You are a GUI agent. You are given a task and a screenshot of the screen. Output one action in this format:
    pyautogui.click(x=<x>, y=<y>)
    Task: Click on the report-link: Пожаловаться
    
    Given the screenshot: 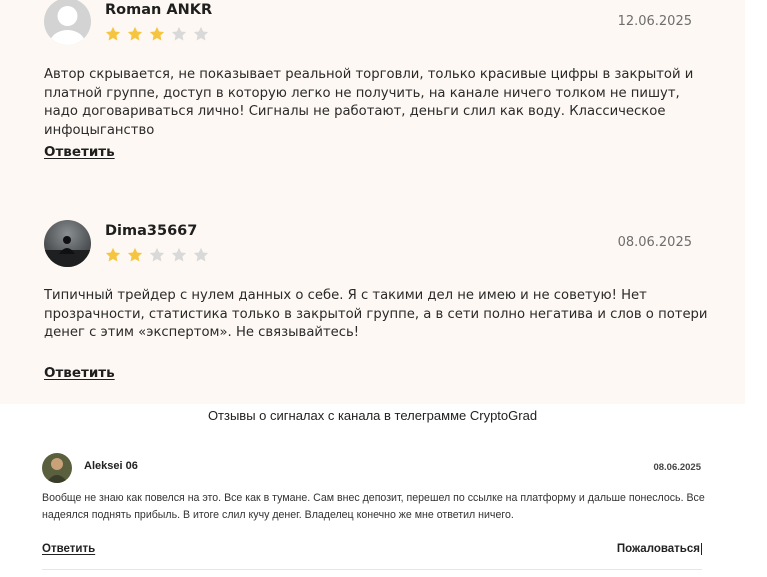 What is the action you would take?
    pyautogui.click(x=659, y=549)
    